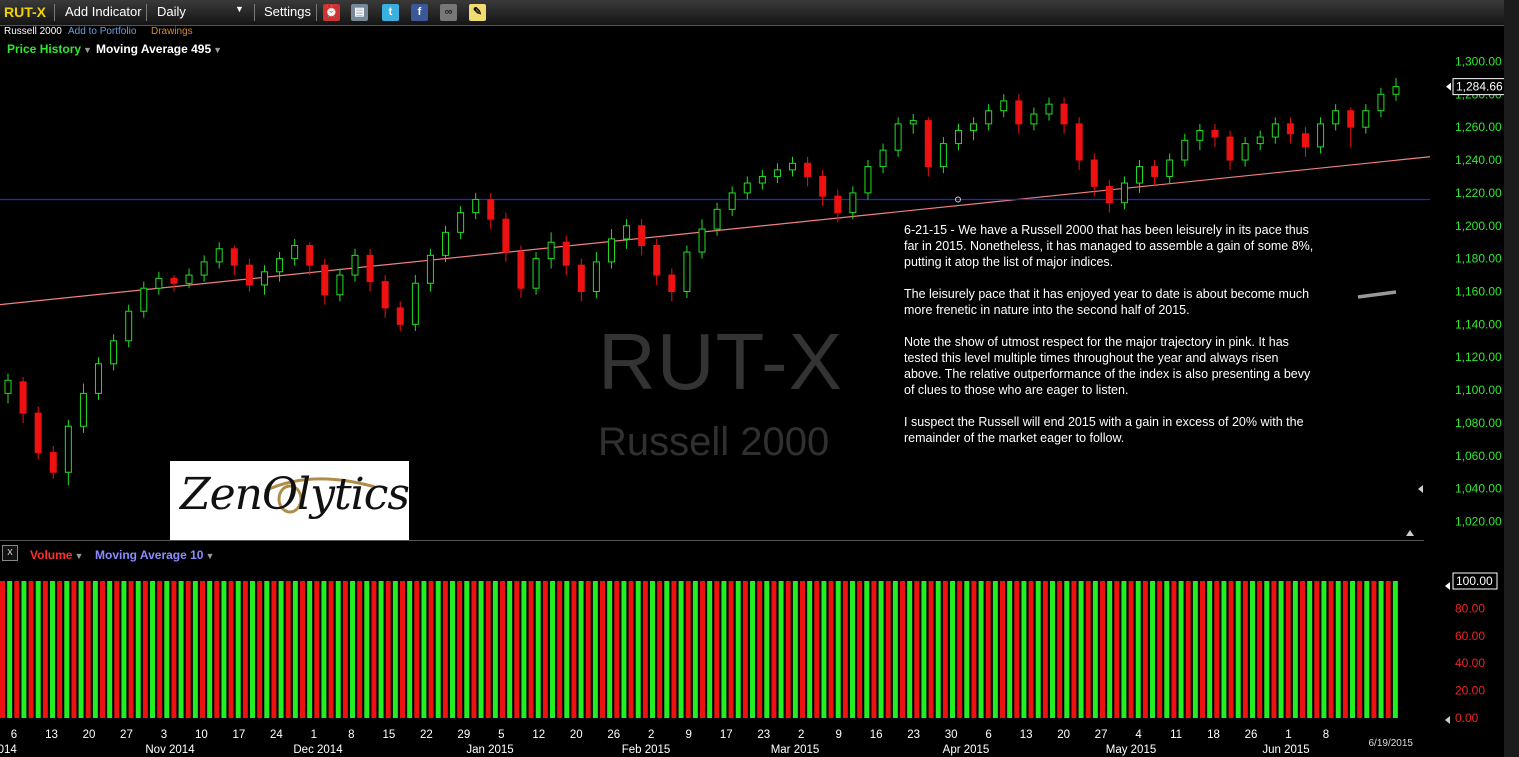 The width and height of the screenshot is (1519, 757). Describe the element at coordinates (331, 12) in the screenshot. I see `alarm-clock-icon: ⏰` at that location.